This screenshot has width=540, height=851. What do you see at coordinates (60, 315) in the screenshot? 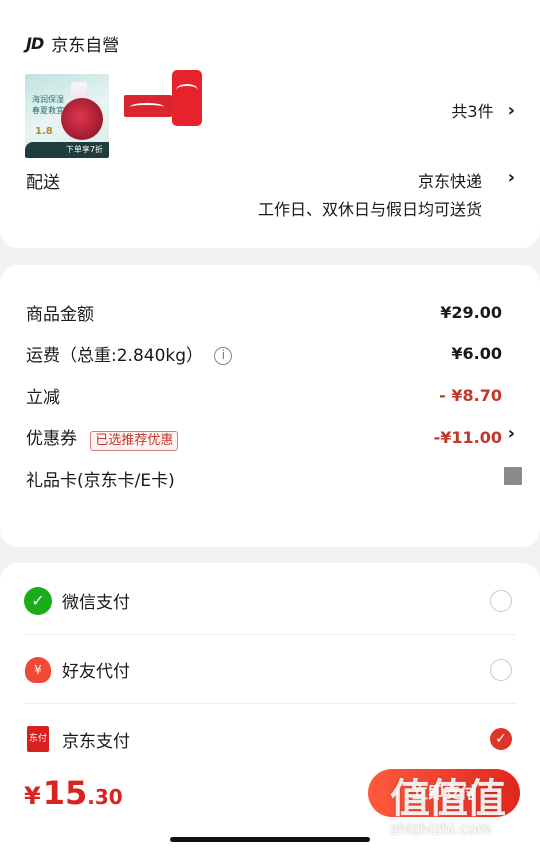
I see `goods-amount-label: 商品金额` at bounding box center [60, 315].